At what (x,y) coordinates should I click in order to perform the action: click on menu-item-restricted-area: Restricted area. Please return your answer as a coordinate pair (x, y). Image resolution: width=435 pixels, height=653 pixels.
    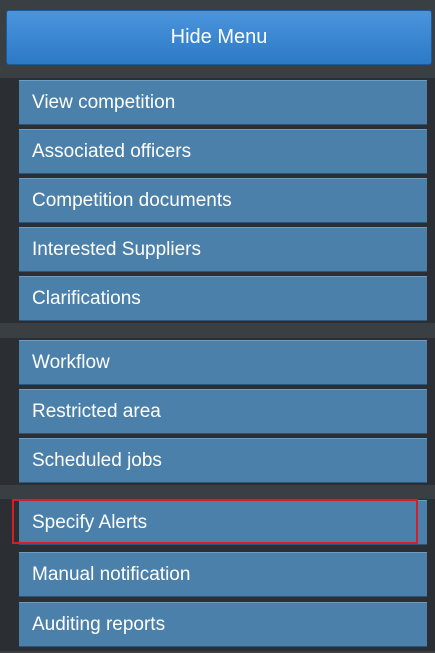
    Looking at the image, I should click on (223, 411).